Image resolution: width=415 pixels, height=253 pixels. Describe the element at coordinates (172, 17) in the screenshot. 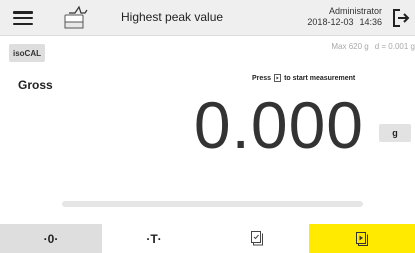

I see `method-title: Highest peak value` at that location.